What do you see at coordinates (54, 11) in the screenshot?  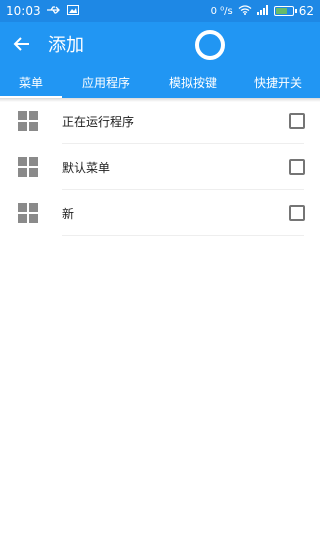 I see `usb-icon` at bounding box center [54, 11].